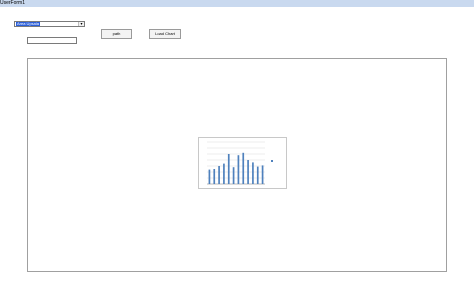 This screenshot has height=281, width=474. What do you see at coordinates (49, 24) in the screenshot?
I see `area-combobox: Area Upsala ▾` at bounding box center [49, 24].